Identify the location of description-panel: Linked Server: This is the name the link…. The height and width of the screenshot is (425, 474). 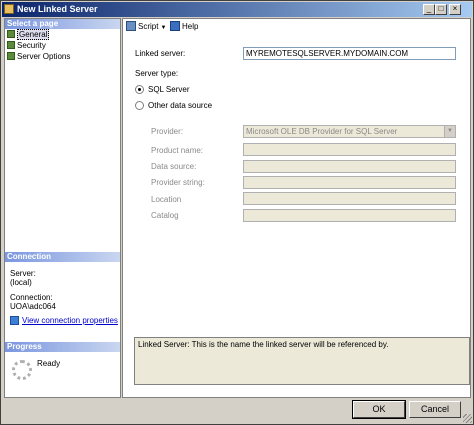
(302, 361).